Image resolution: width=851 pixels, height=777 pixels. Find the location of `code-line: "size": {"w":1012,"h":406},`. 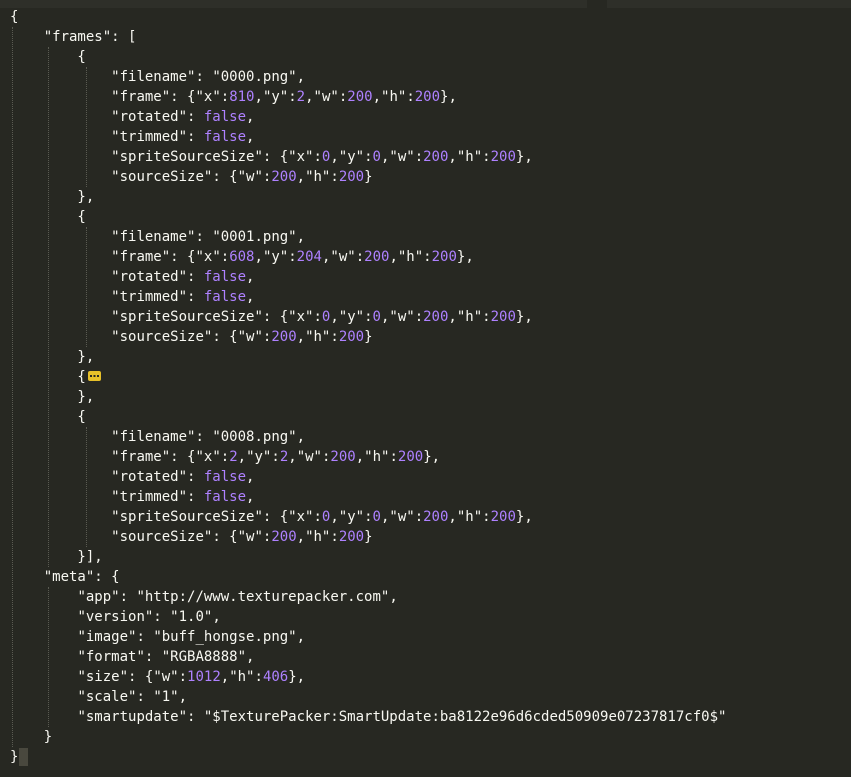

code-line: "size": {"w":1012,"h":406}, is located at coordinates (157, 677).